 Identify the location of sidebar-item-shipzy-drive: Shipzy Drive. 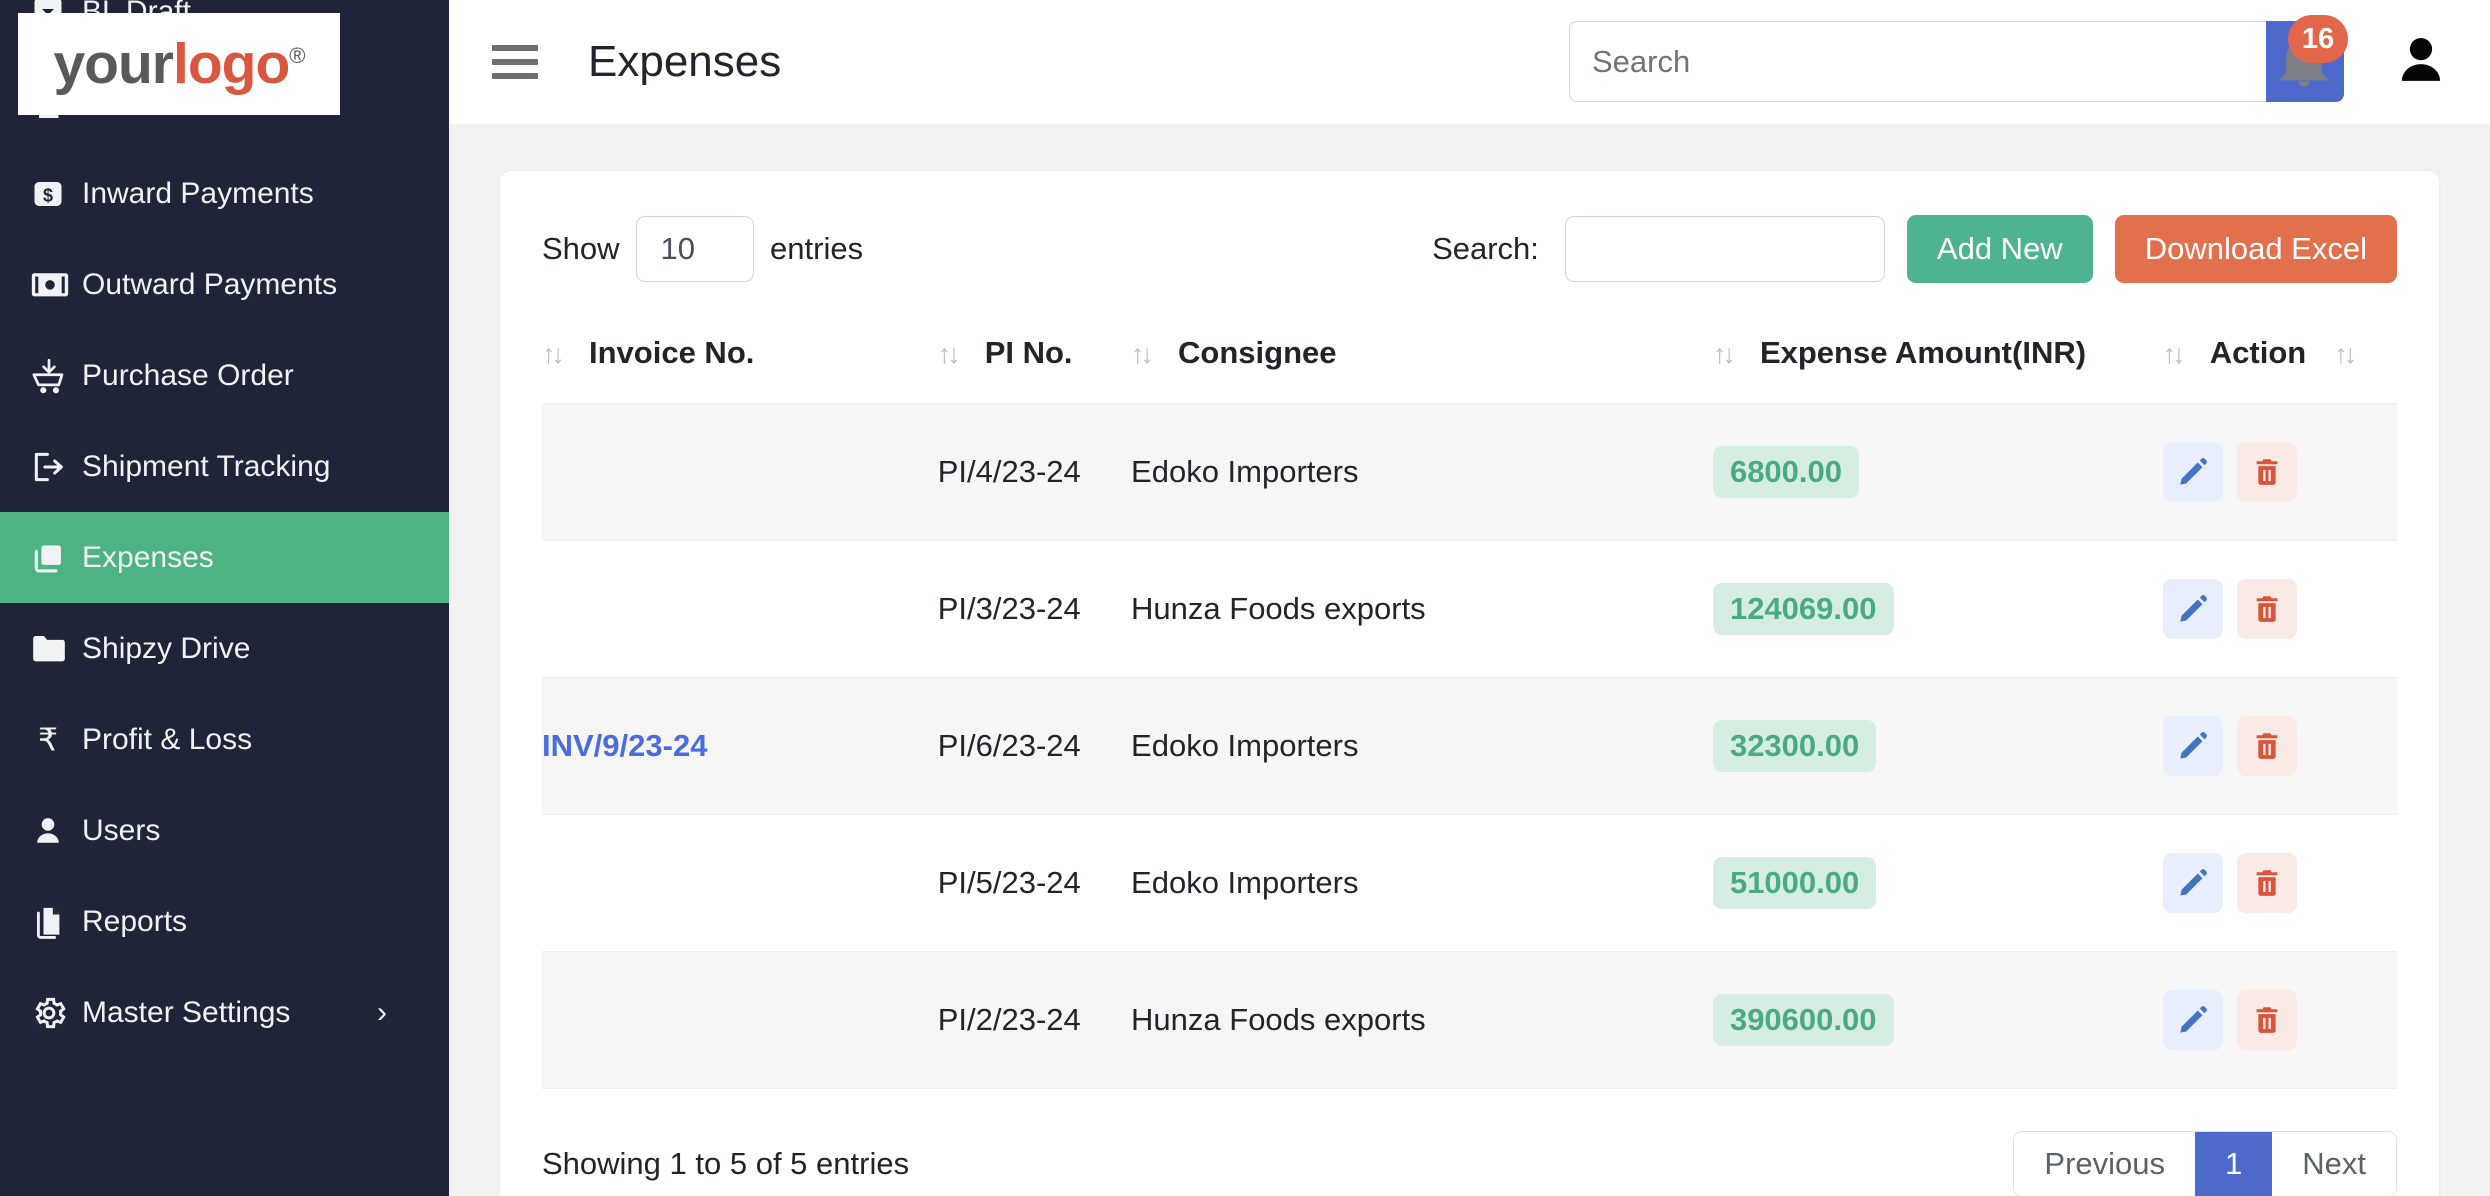
(224, 648).